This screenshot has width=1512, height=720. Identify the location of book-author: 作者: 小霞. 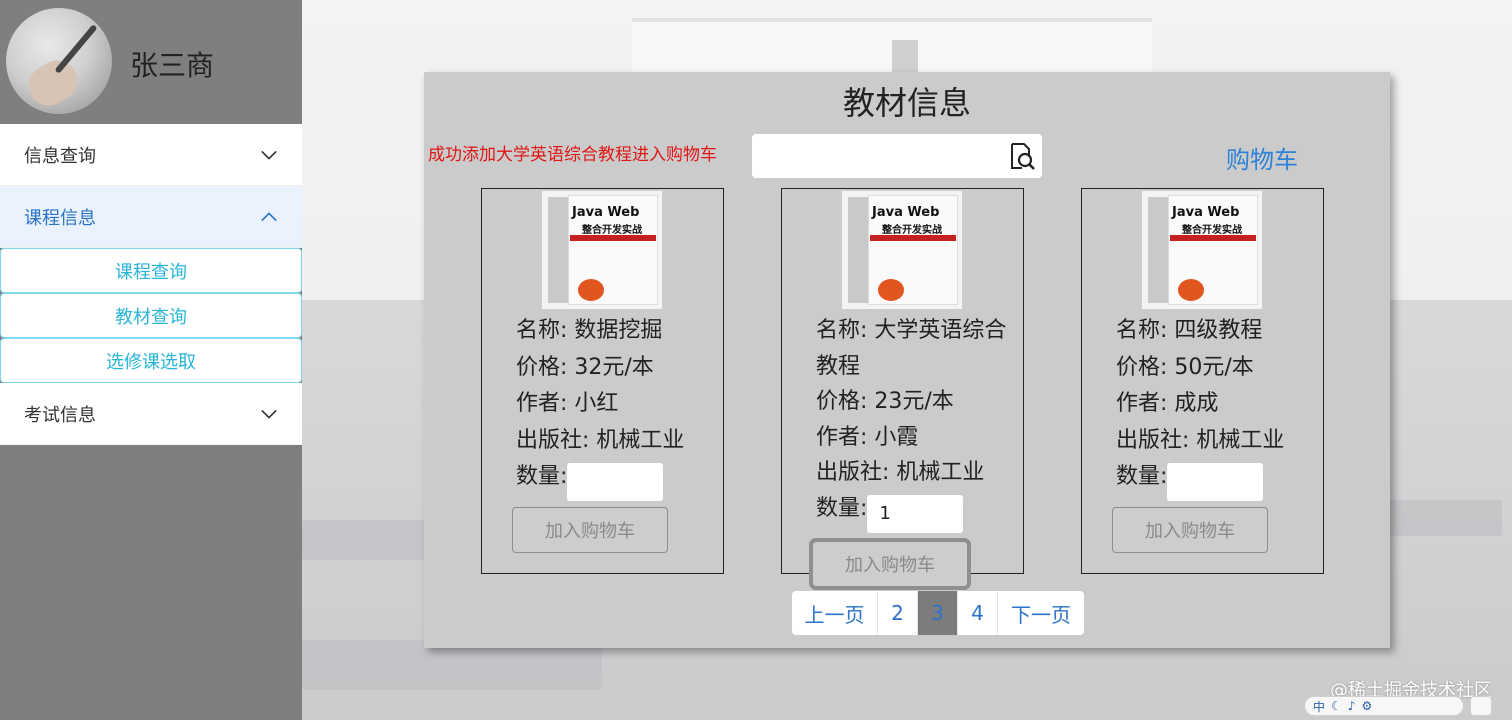
(867, 437).